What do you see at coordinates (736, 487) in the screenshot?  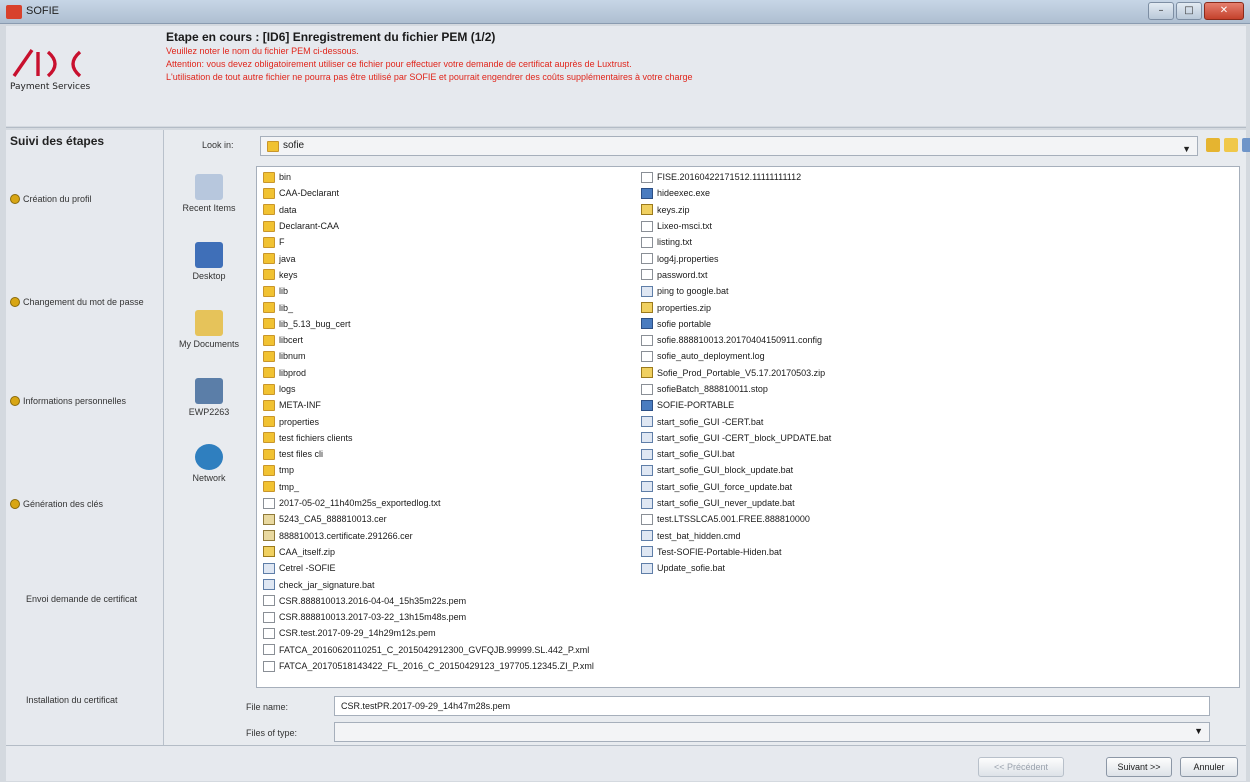 I see `file-item: start_sofie_GUI_force_update.bat` at bounding box center [736, 487].